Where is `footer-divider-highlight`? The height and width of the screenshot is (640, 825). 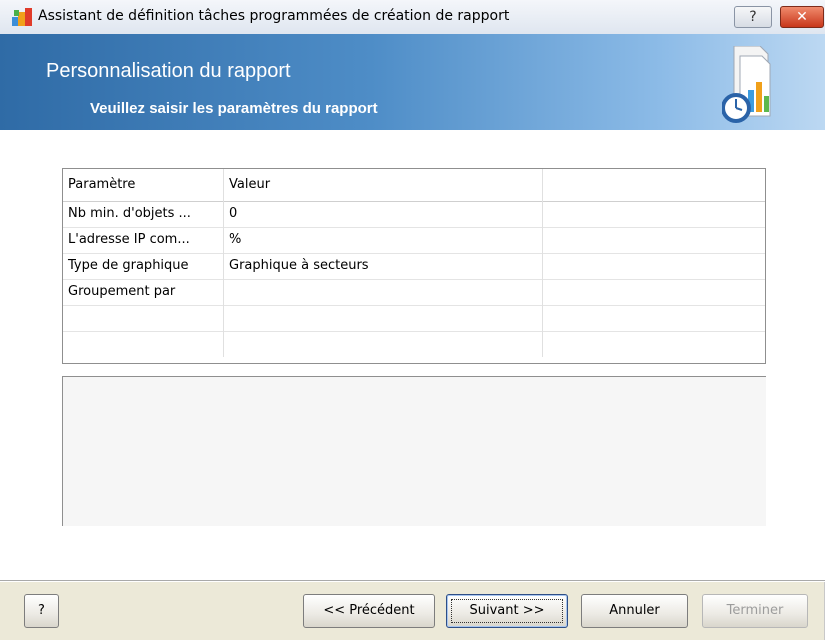
footer-divider-highlight is located at coordinates (412, 581).